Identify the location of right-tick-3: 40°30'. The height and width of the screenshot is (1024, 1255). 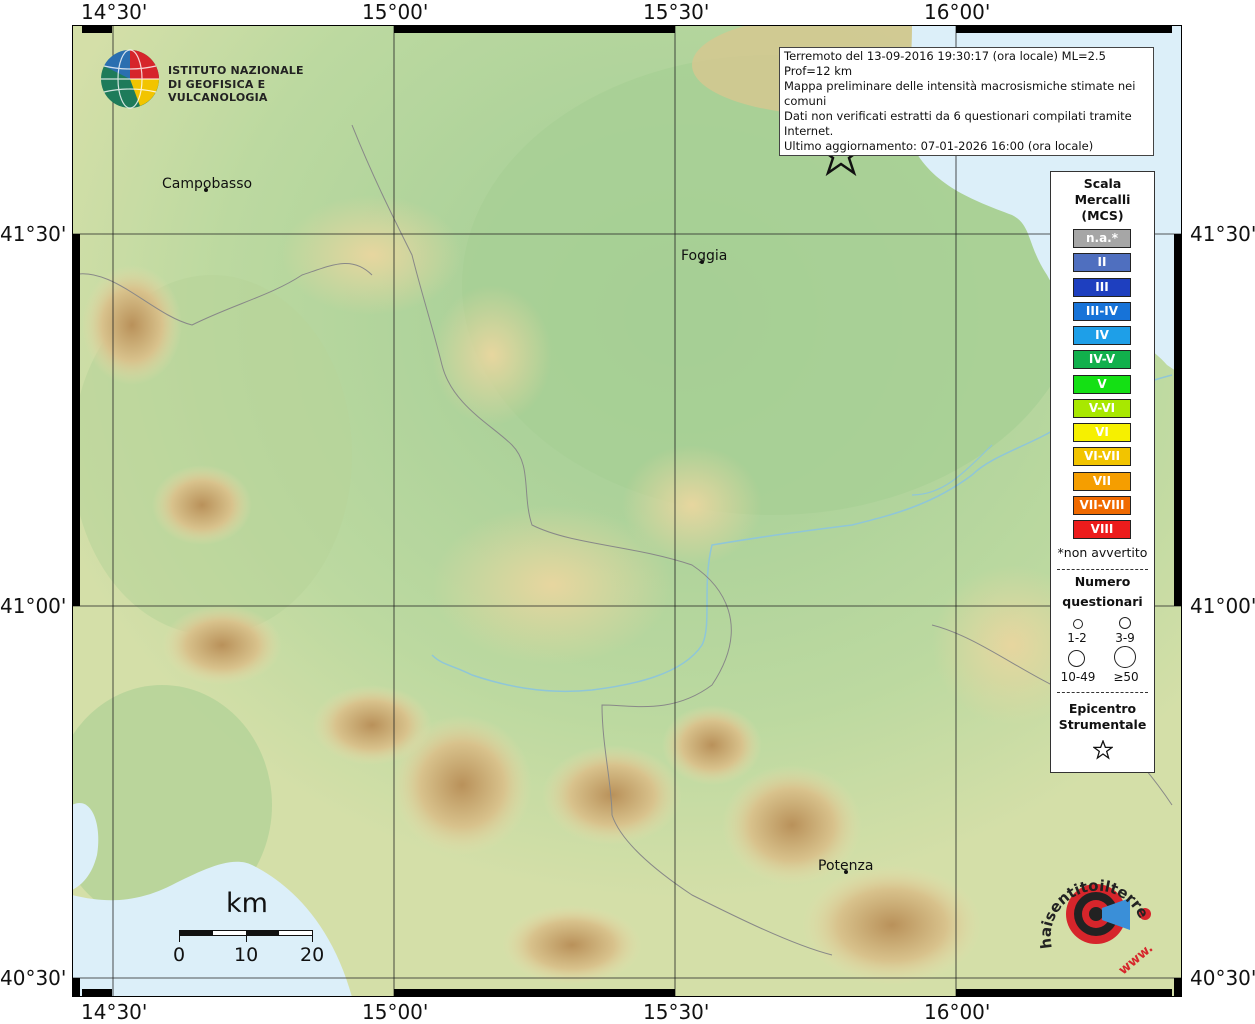
(1222, 978).